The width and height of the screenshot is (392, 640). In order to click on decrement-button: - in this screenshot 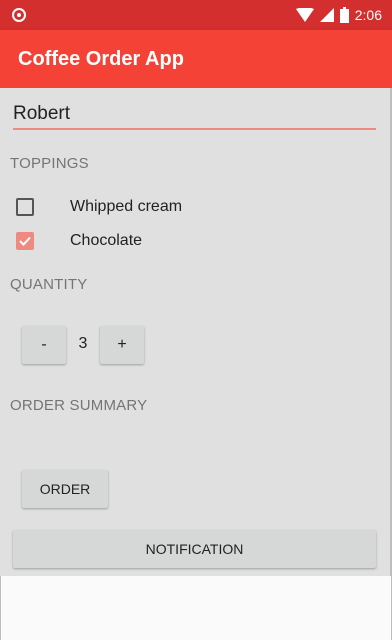, I will do `click(44, 345)`.